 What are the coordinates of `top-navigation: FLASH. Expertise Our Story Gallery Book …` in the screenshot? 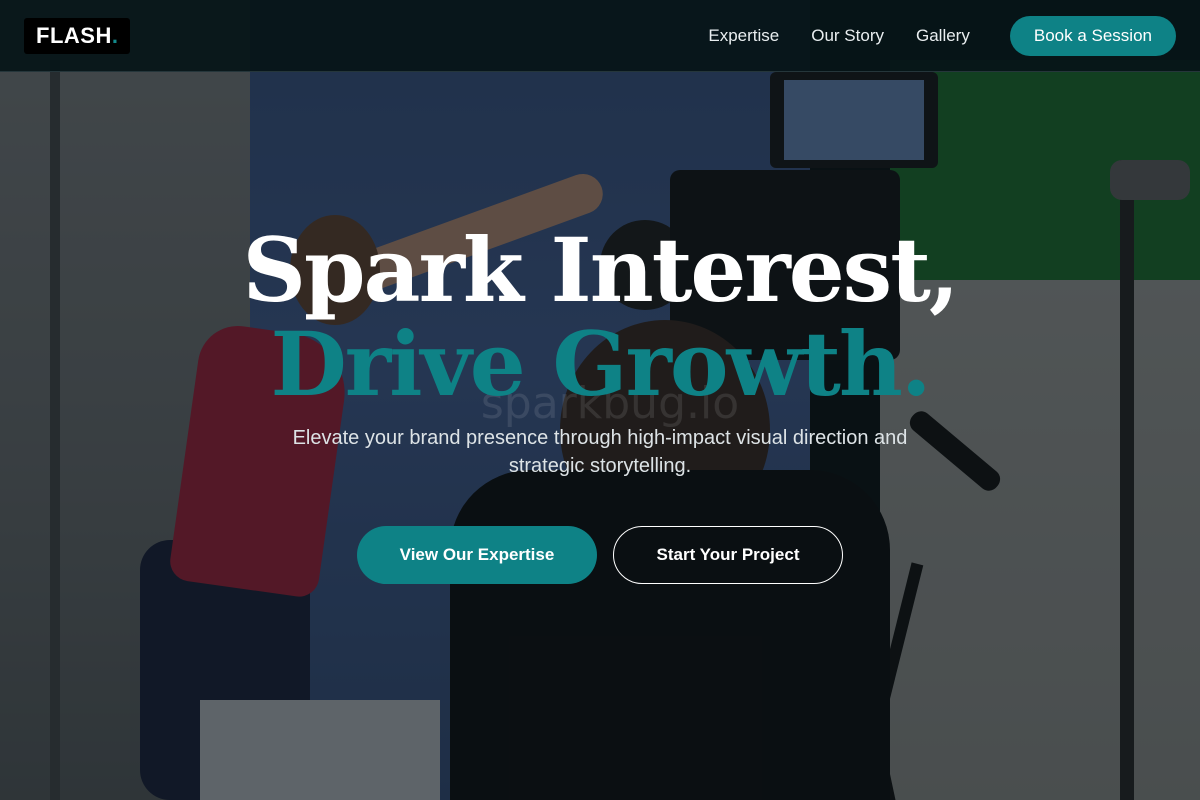 It's located at (600, 36).